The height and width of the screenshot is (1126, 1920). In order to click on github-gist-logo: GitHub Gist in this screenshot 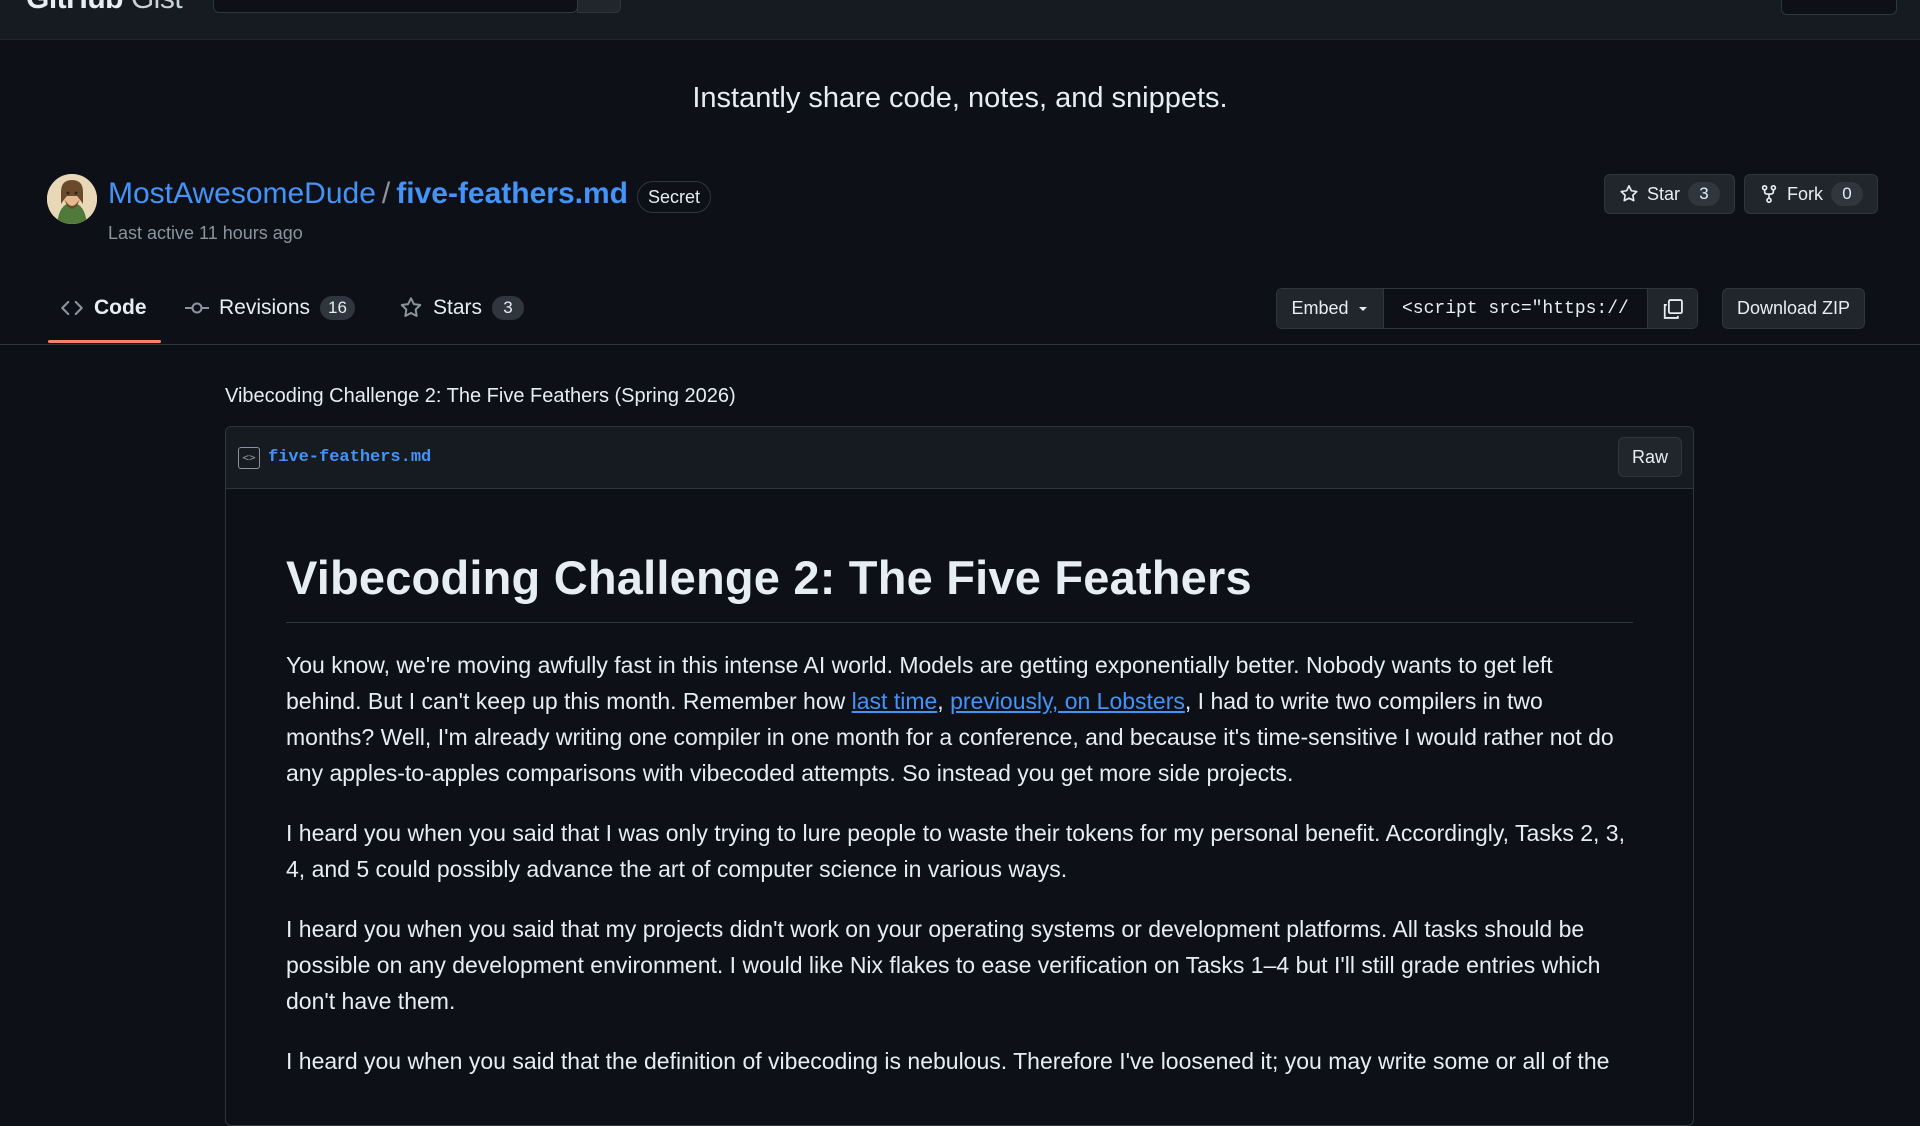, I will do `click(104, 8)`.